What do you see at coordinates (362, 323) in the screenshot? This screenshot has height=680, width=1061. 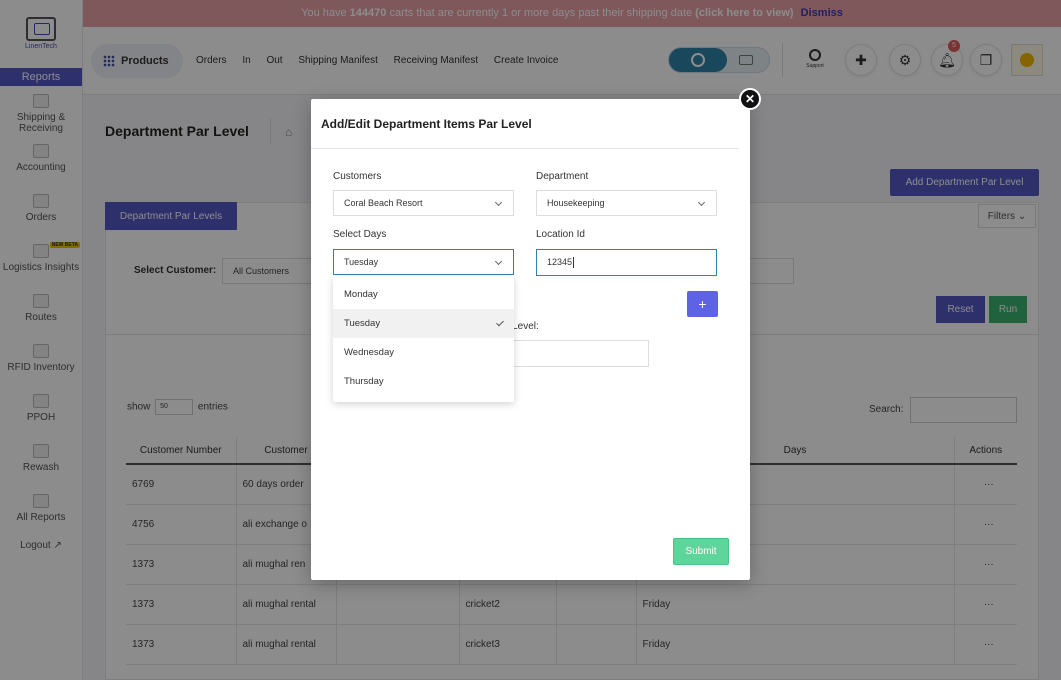 I see `day-option-label: Tuesday` at bounding box center [362, 323].